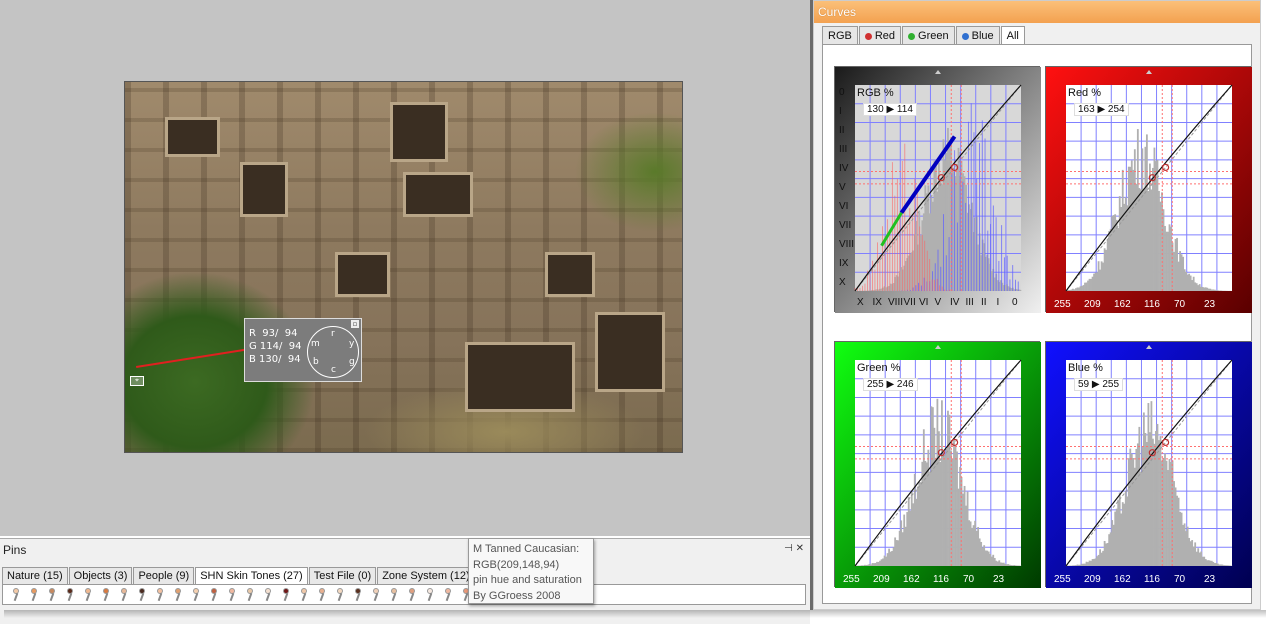 The height and width of the screenshot is (624, 1280). Describe the element at coordinates (352, 362) in the screenshot. I see `dial-letter-g: g` at that location.